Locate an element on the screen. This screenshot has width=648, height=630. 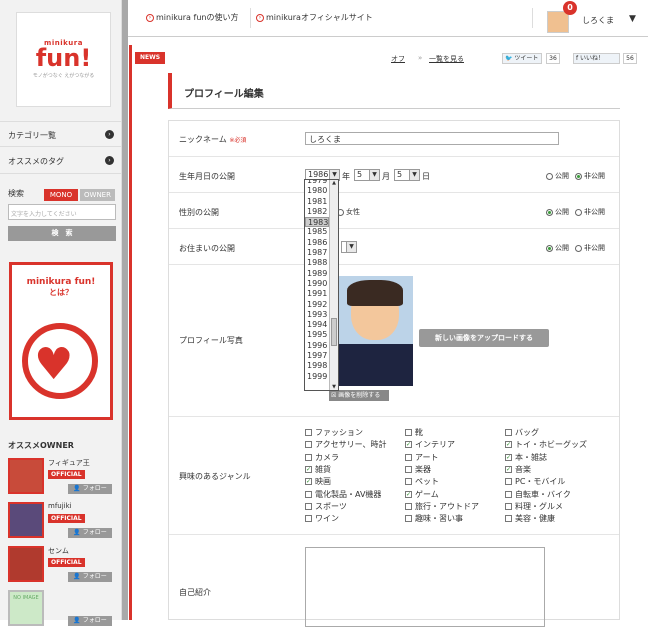
chevron-down-icon: ▼ is located at coordinates (374, 175).